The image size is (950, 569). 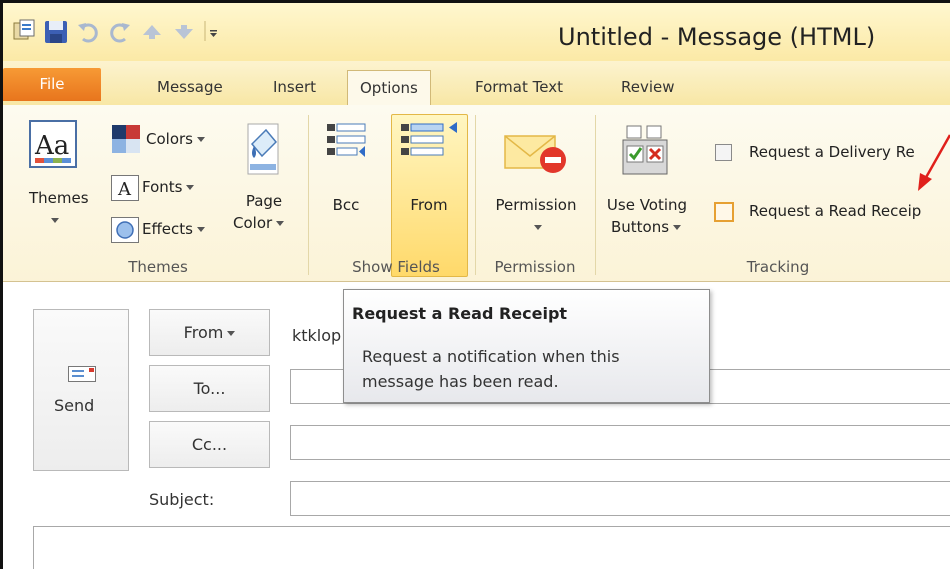 I want to click on delivery-receipt-checkbox, so click(x=723, y=152).